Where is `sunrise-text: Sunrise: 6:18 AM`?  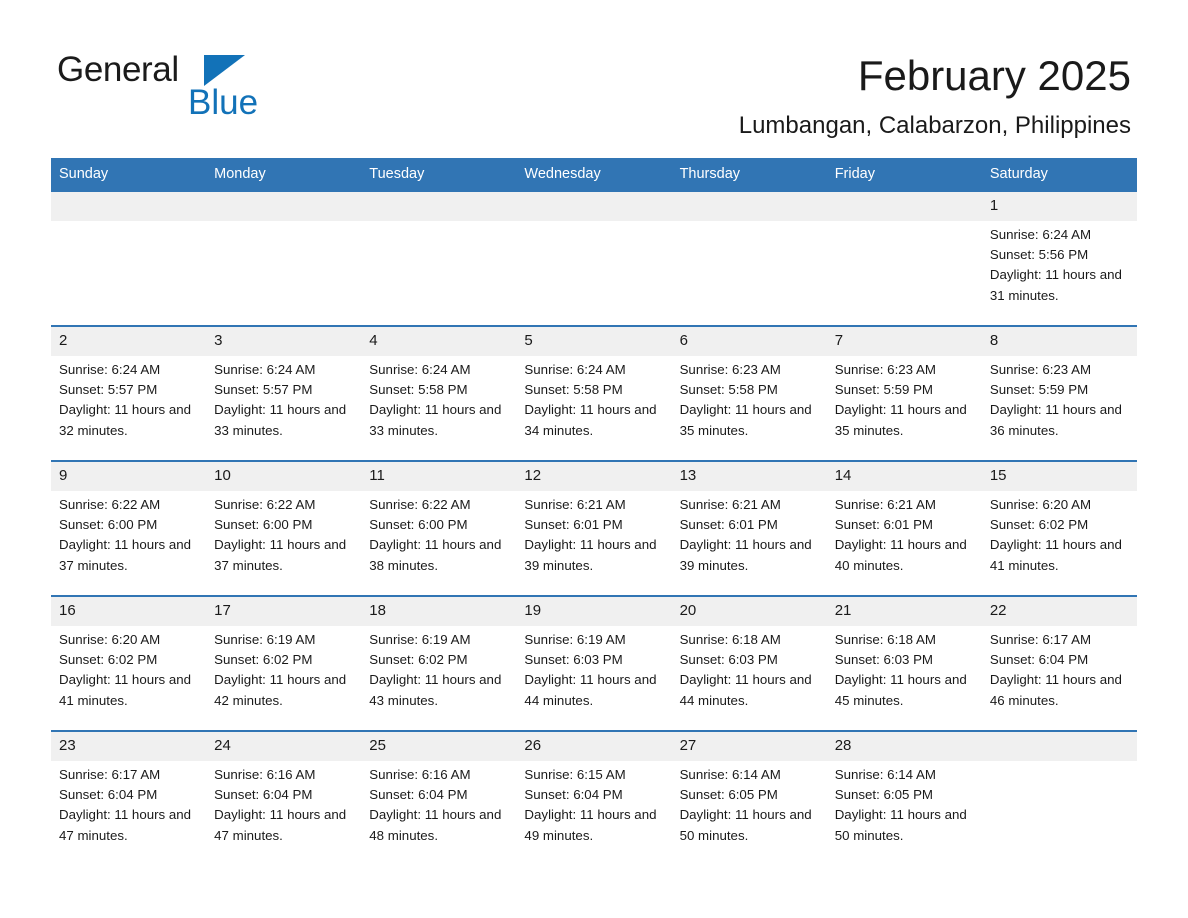 sunrise-text: Sunrise: 6:18 AM is located at coordinates (730, 639).